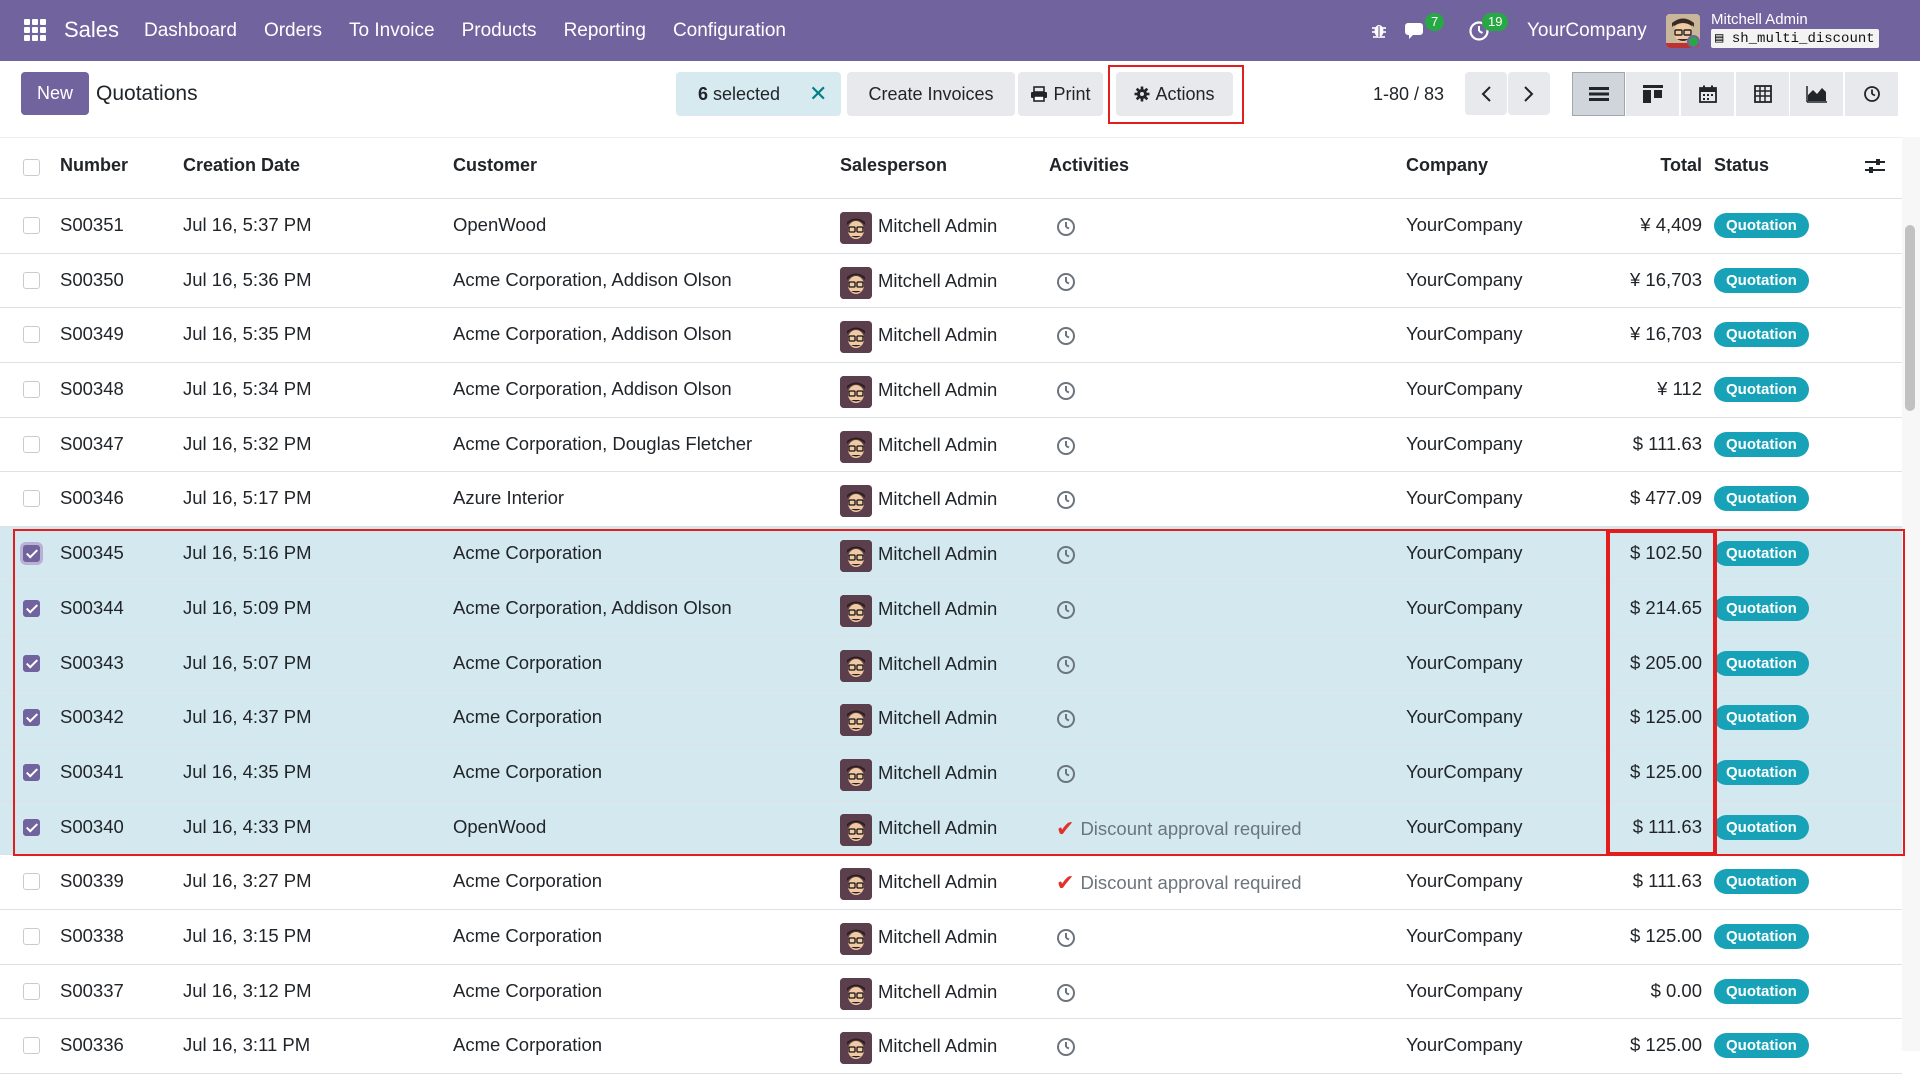 This screenshot has width=1920, height=1074. I want to click on order-total: $ 125.00, so click(1665, 1045).